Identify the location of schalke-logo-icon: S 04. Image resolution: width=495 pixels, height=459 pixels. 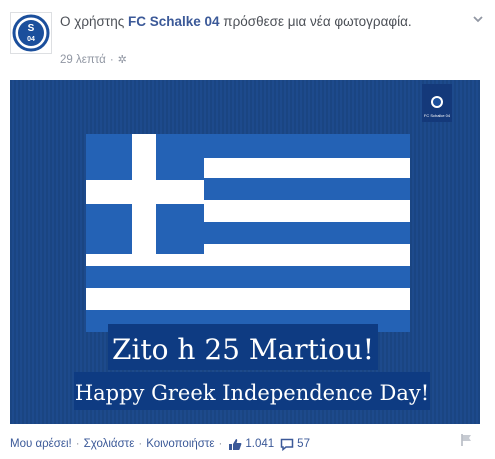
(31, 33).